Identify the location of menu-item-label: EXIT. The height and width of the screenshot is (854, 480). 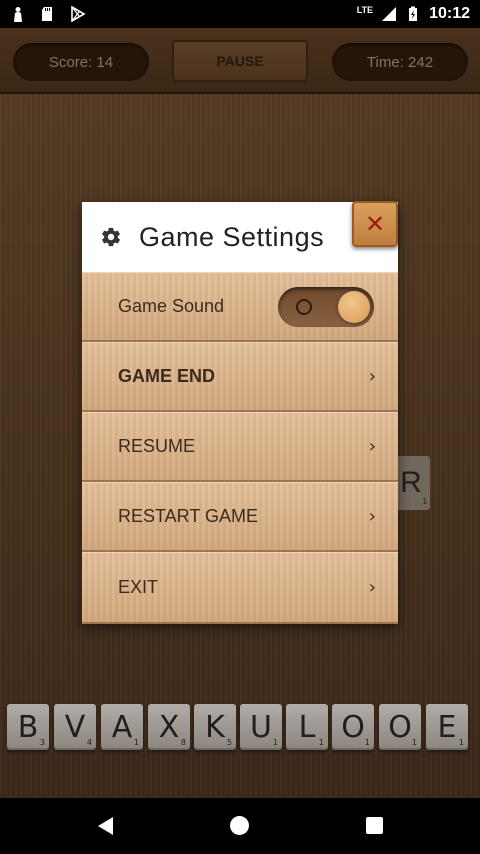
(138, 587).